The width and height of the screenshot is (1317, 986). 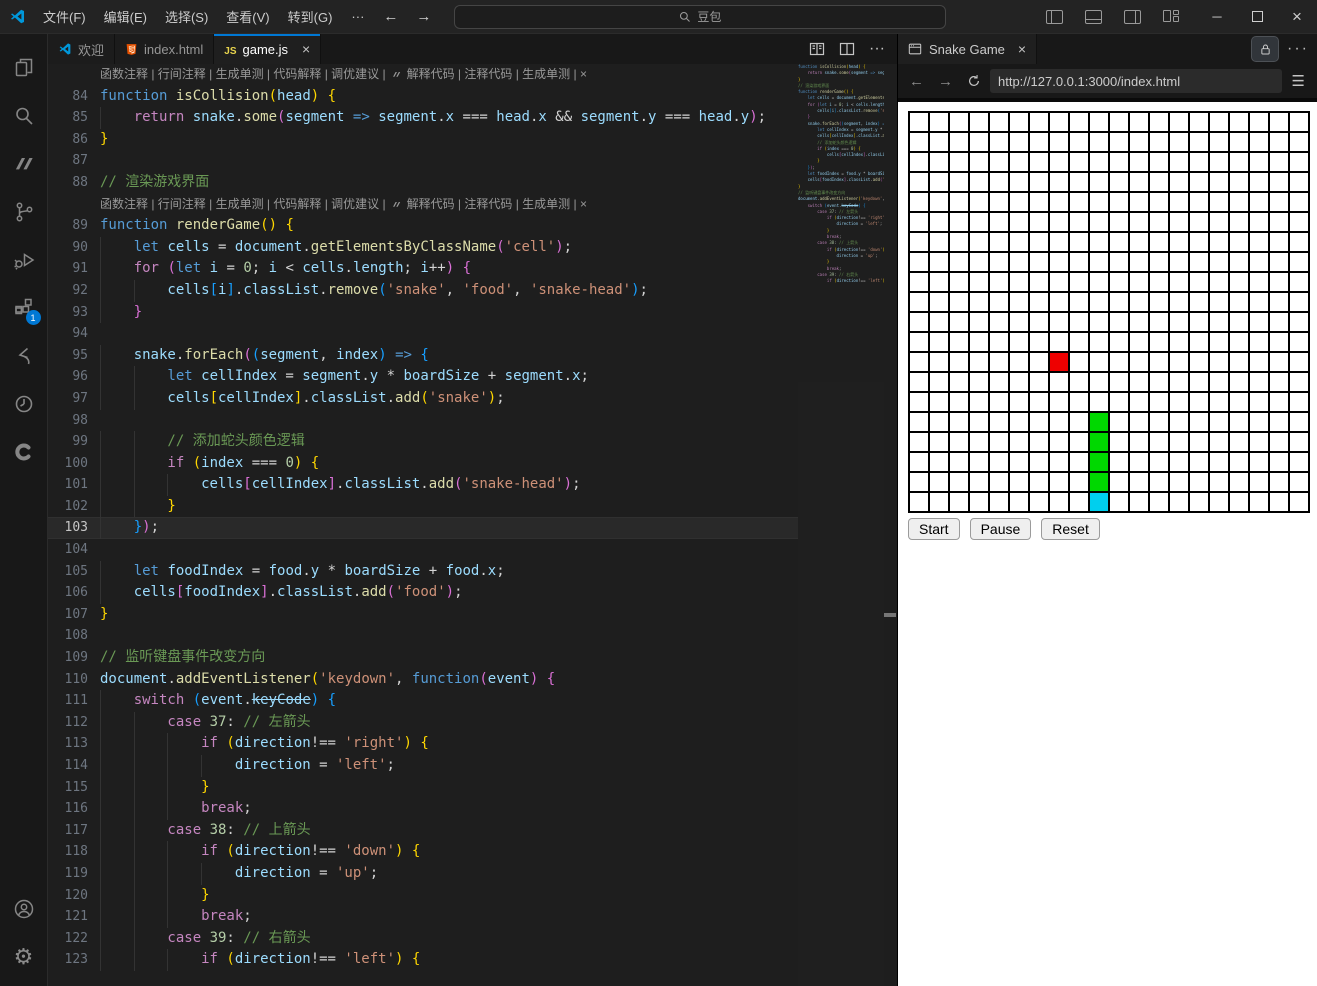 What do you see at coordinates (82, 49) in the screenshot?
I see `tab-欢迎: 欢迎` at bounding box center [82, 49].